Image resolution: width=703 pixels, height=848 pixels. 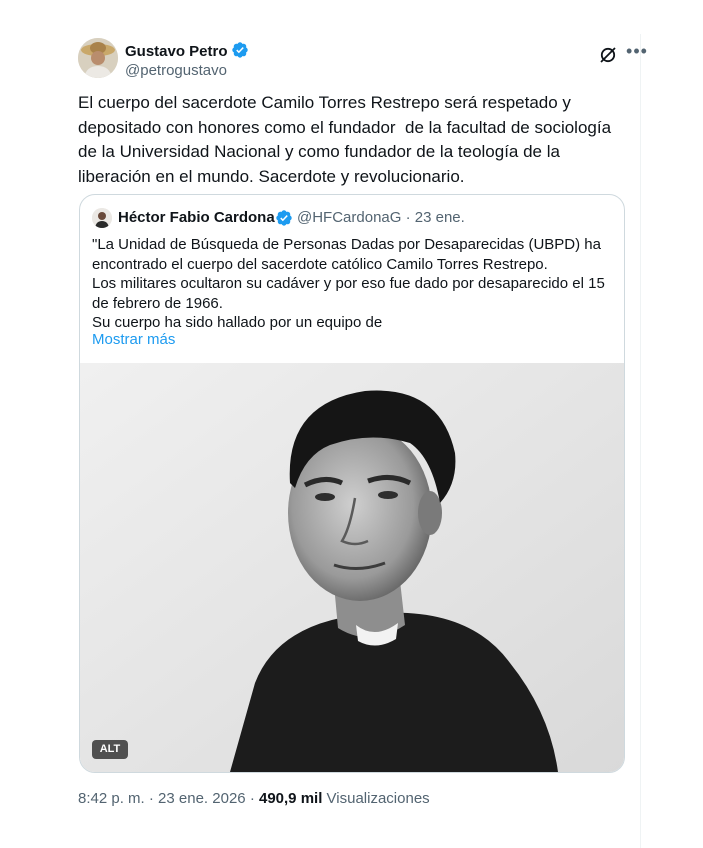 What do you see at coordinates (157, 303) in the screenshot?
I see `quoted-text-line: de febrero de 1966.` at bounding box center [157, 303].